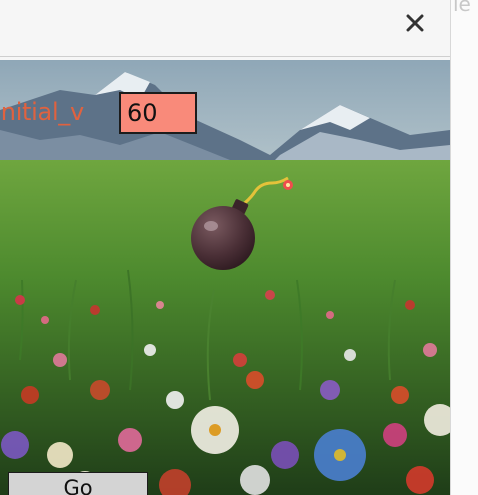 This screenshot has width=478, height=495. What do you see at coordinates (158, 113) in the screenshot?
I see `initial-v-input` at bounding box center [158, 113].